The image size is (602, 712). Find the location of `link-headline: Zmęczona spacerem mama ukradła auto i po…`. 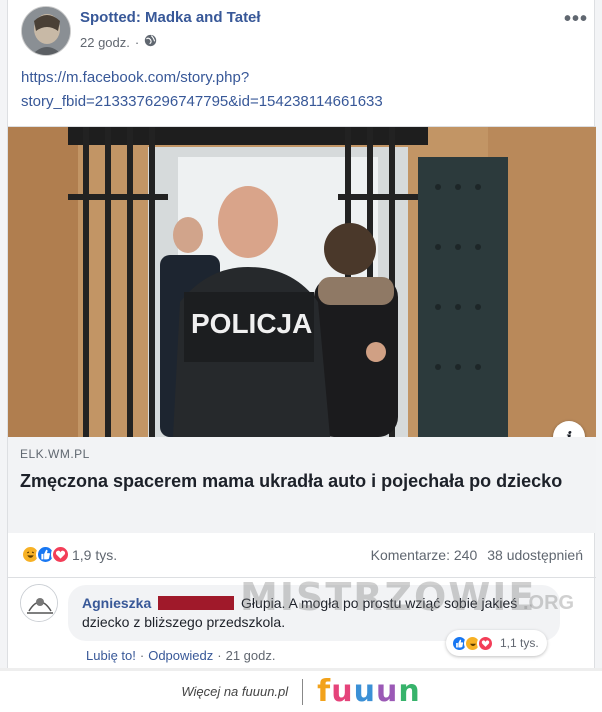

link-headline: Zmęczona spacerem mama ukradła auto i po… is located at coordinates (302, 481).